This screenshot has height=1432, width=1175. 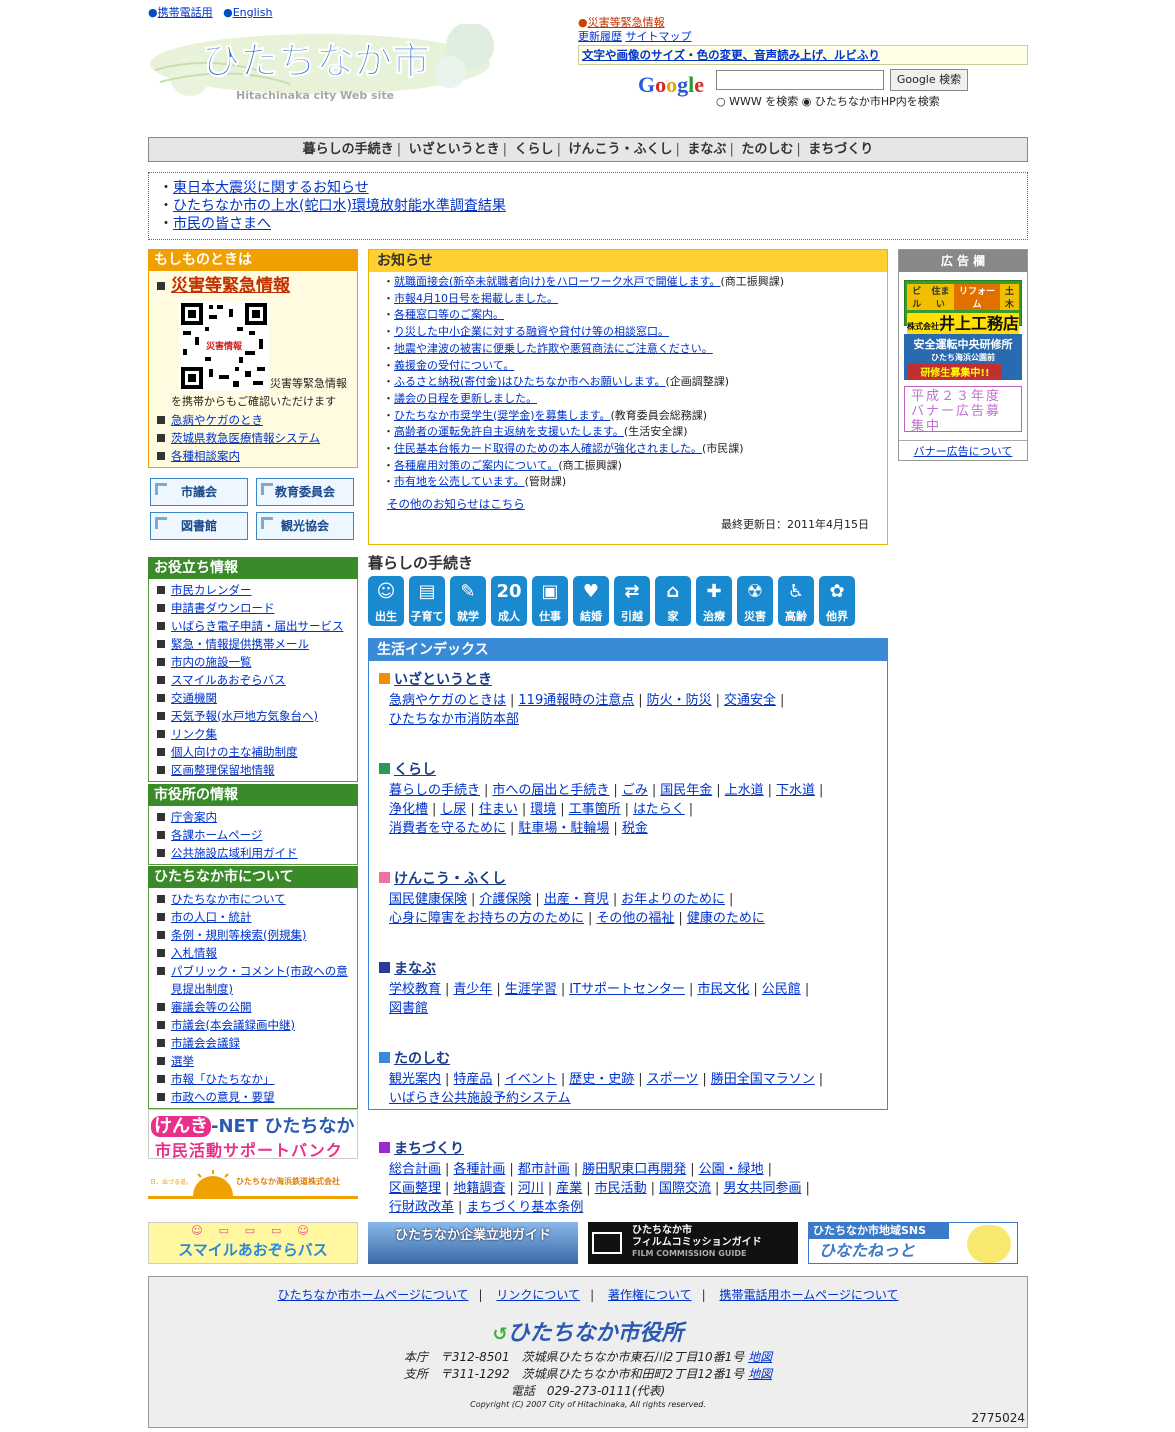 What do you see at coordinates (447, 828) in the screenshot?
I see `life-index-link: 消費者を守るために` at bounding box center [447, 828].